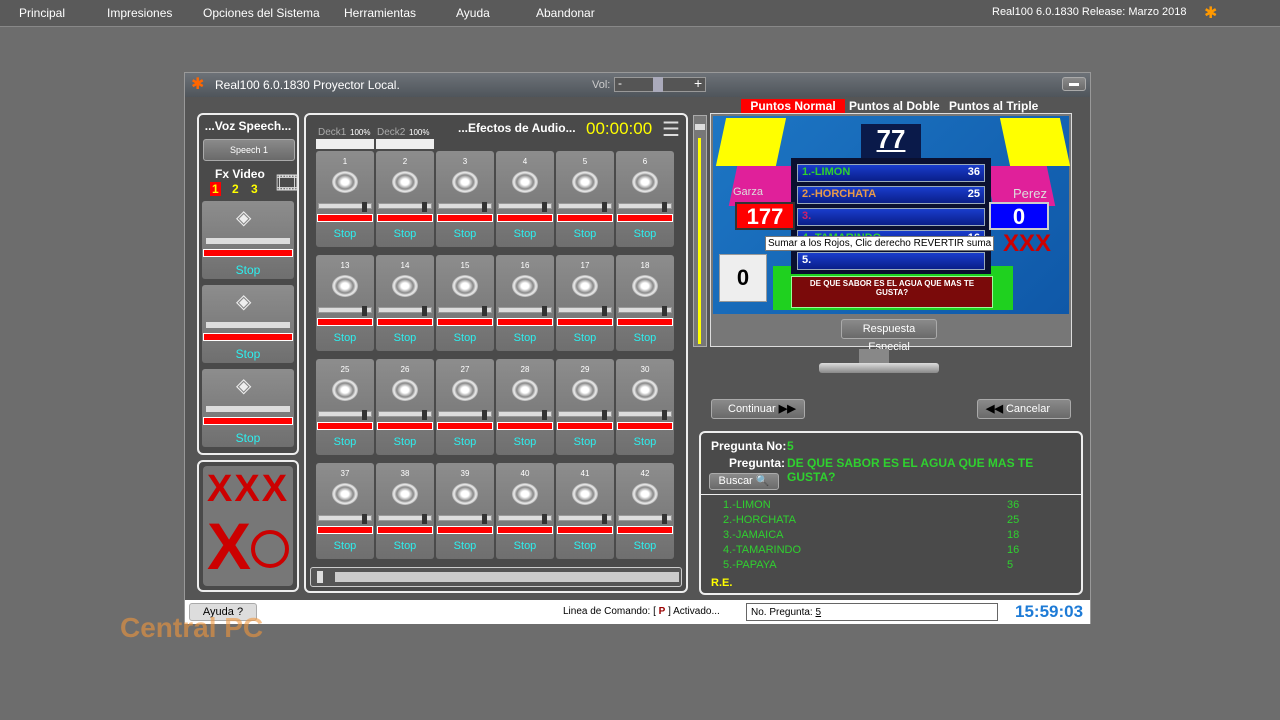 This screenshot has width=1280, height=720. Describe the element at coordinates (758, 409) in the screenshot. I see `continue-button: Continuar ▶▶` at that location.